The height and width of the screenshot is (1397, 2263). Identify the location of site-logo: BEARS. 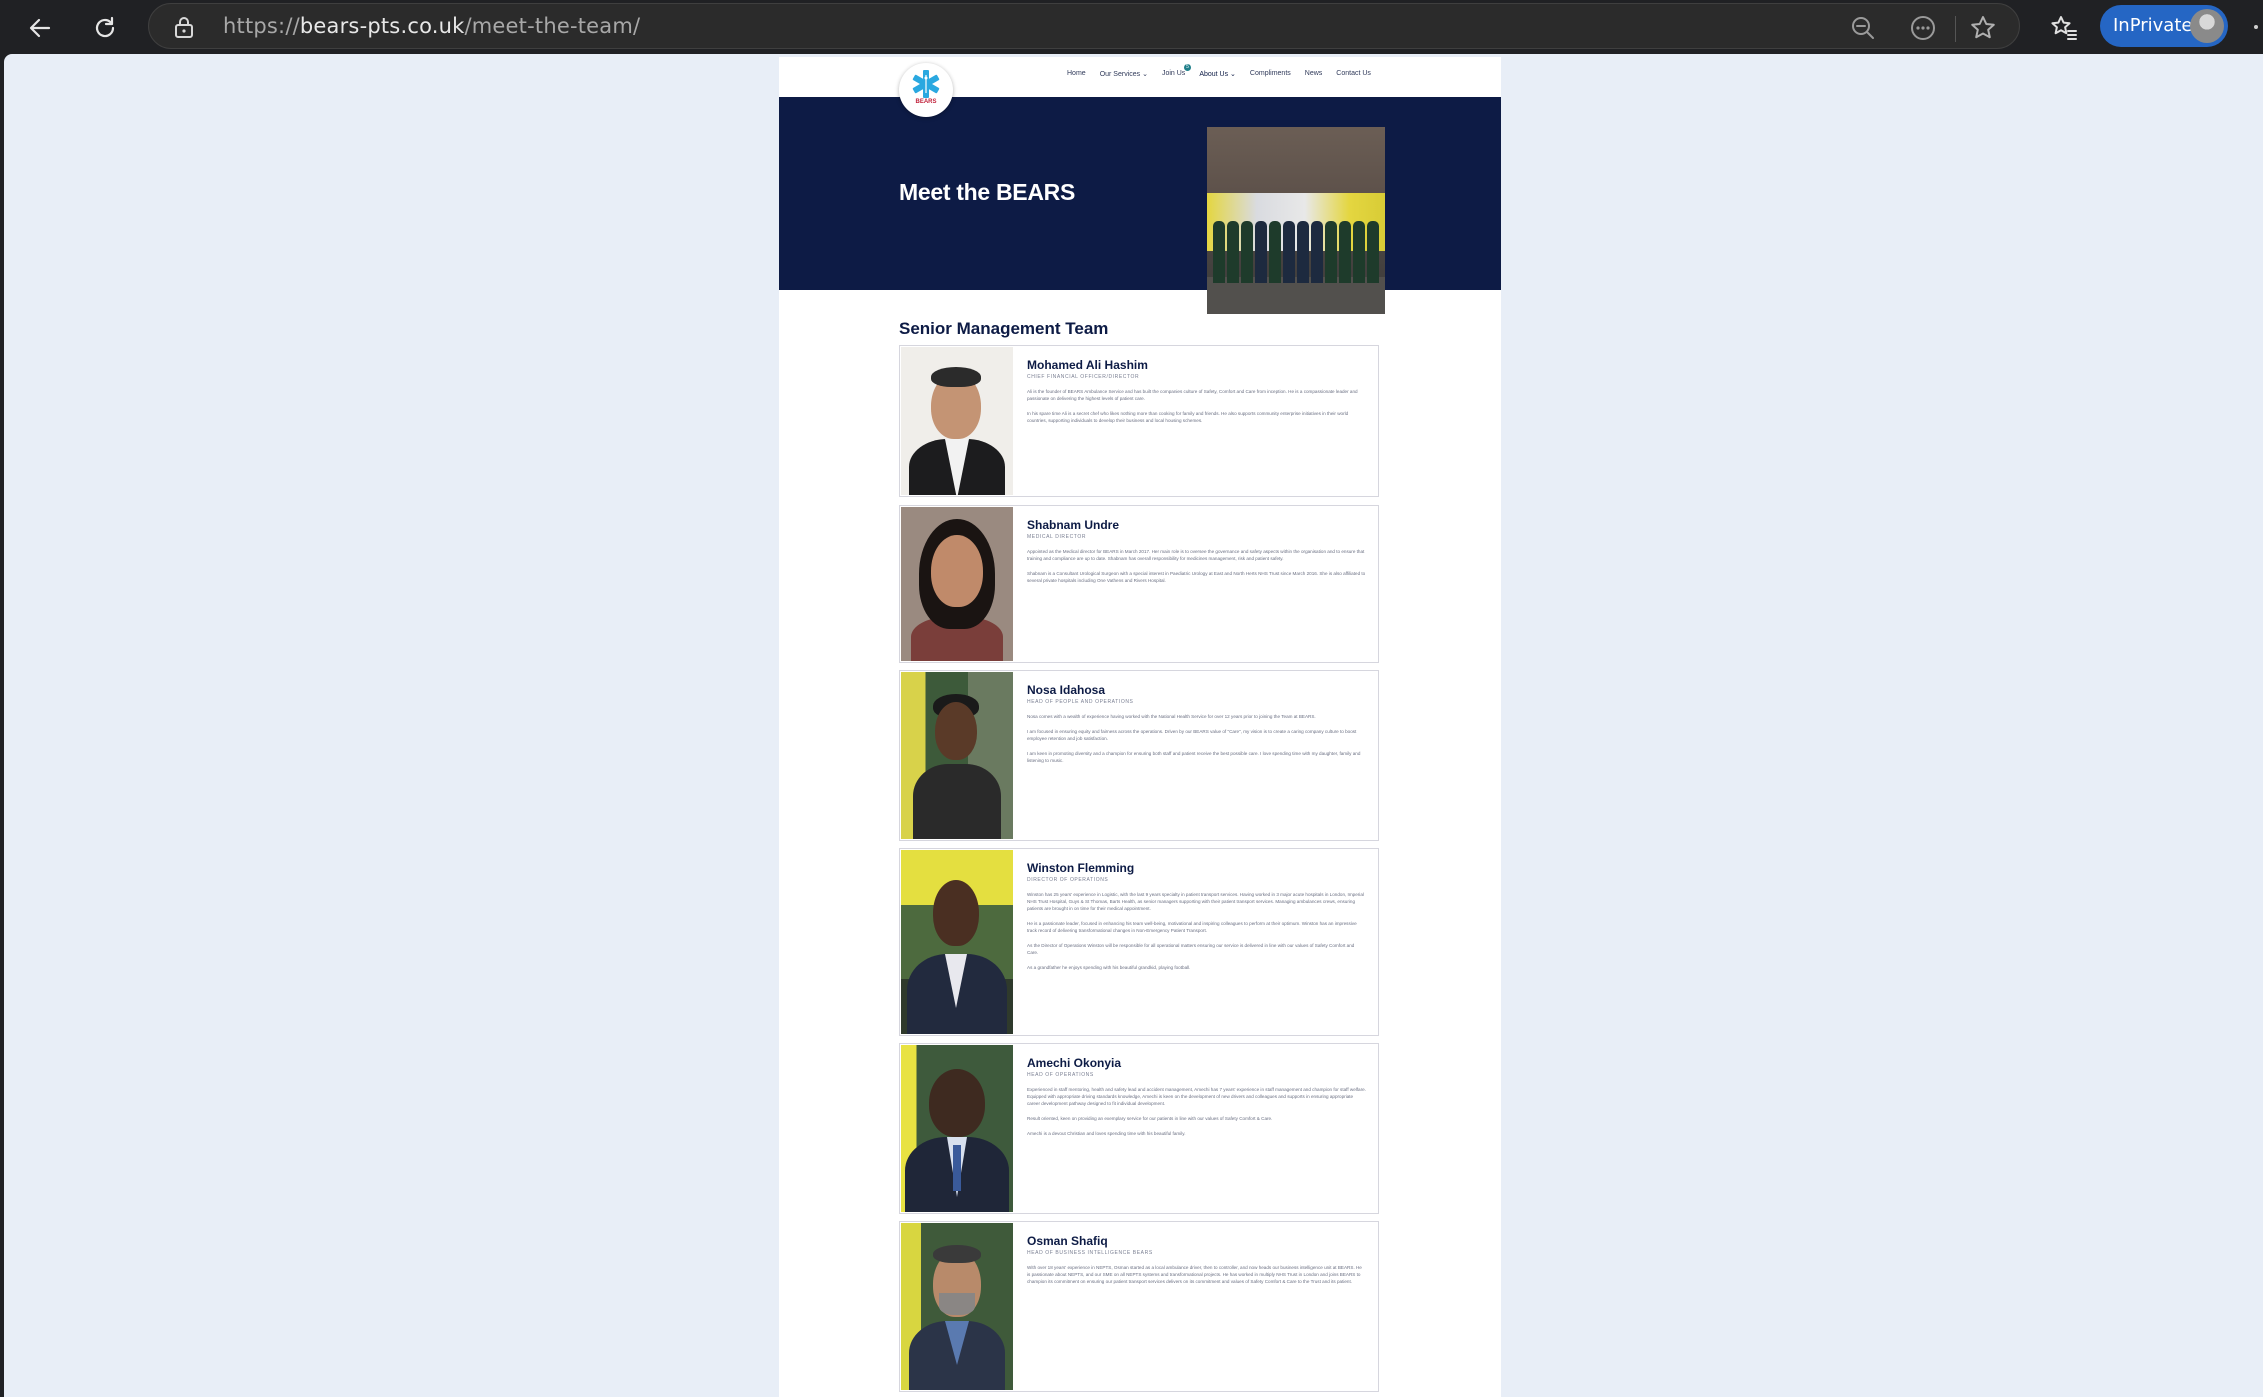
(926, 90).